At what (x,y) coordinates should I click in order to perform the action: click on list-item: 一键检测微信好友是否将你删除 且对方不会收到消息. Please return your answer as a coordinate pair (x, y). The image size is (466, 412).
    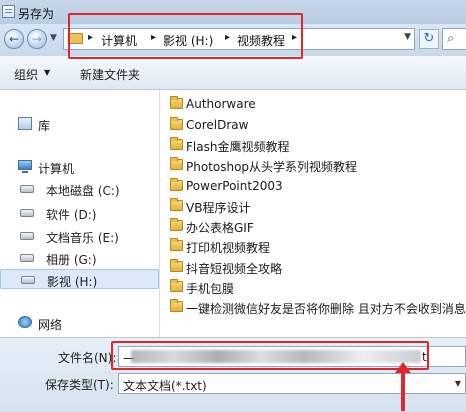
    Looking at the image, I should click on (317, 307).